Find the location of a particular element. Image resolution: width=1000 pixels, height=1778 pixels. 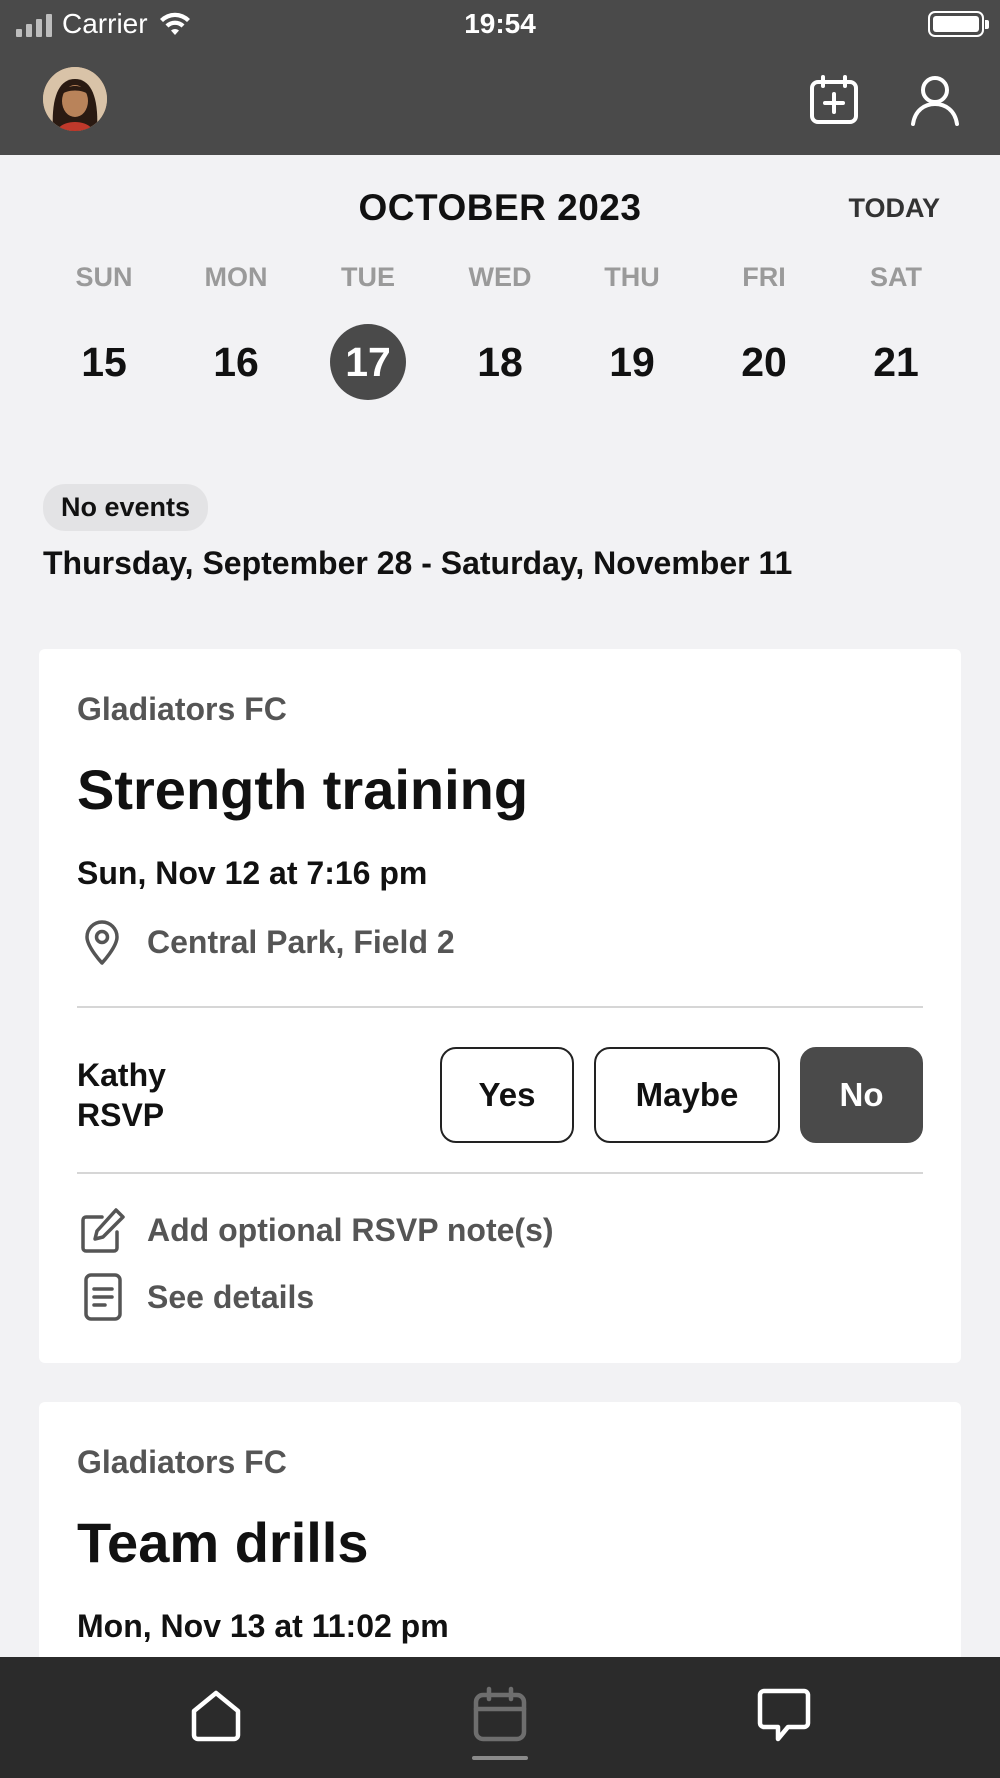

add-rsvp-note: Add optional RSVP note(s) is located at coordinates (315, 1230).